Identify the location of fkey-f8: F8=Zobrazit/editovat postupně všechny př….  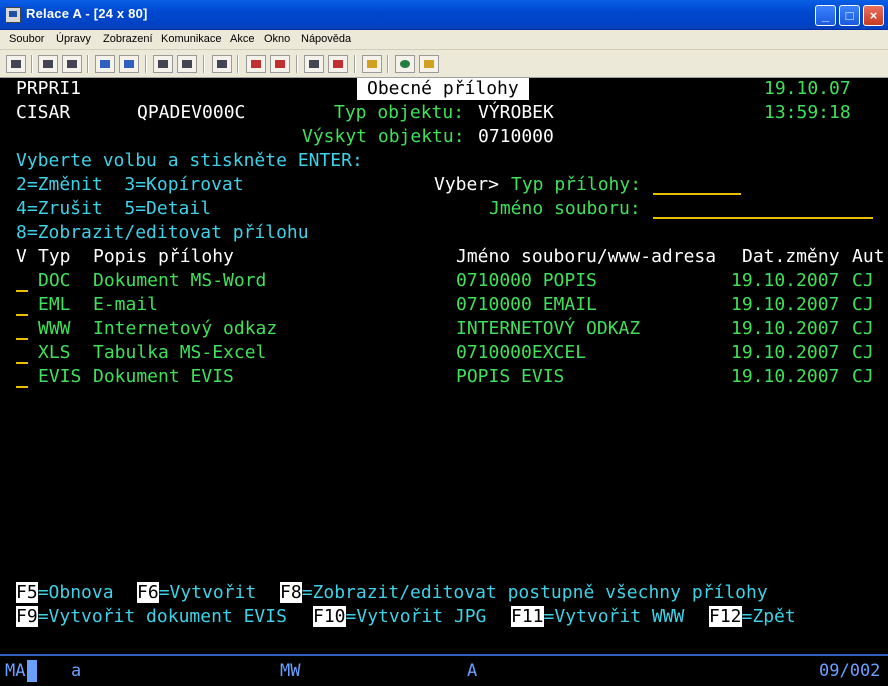
(524, 593).